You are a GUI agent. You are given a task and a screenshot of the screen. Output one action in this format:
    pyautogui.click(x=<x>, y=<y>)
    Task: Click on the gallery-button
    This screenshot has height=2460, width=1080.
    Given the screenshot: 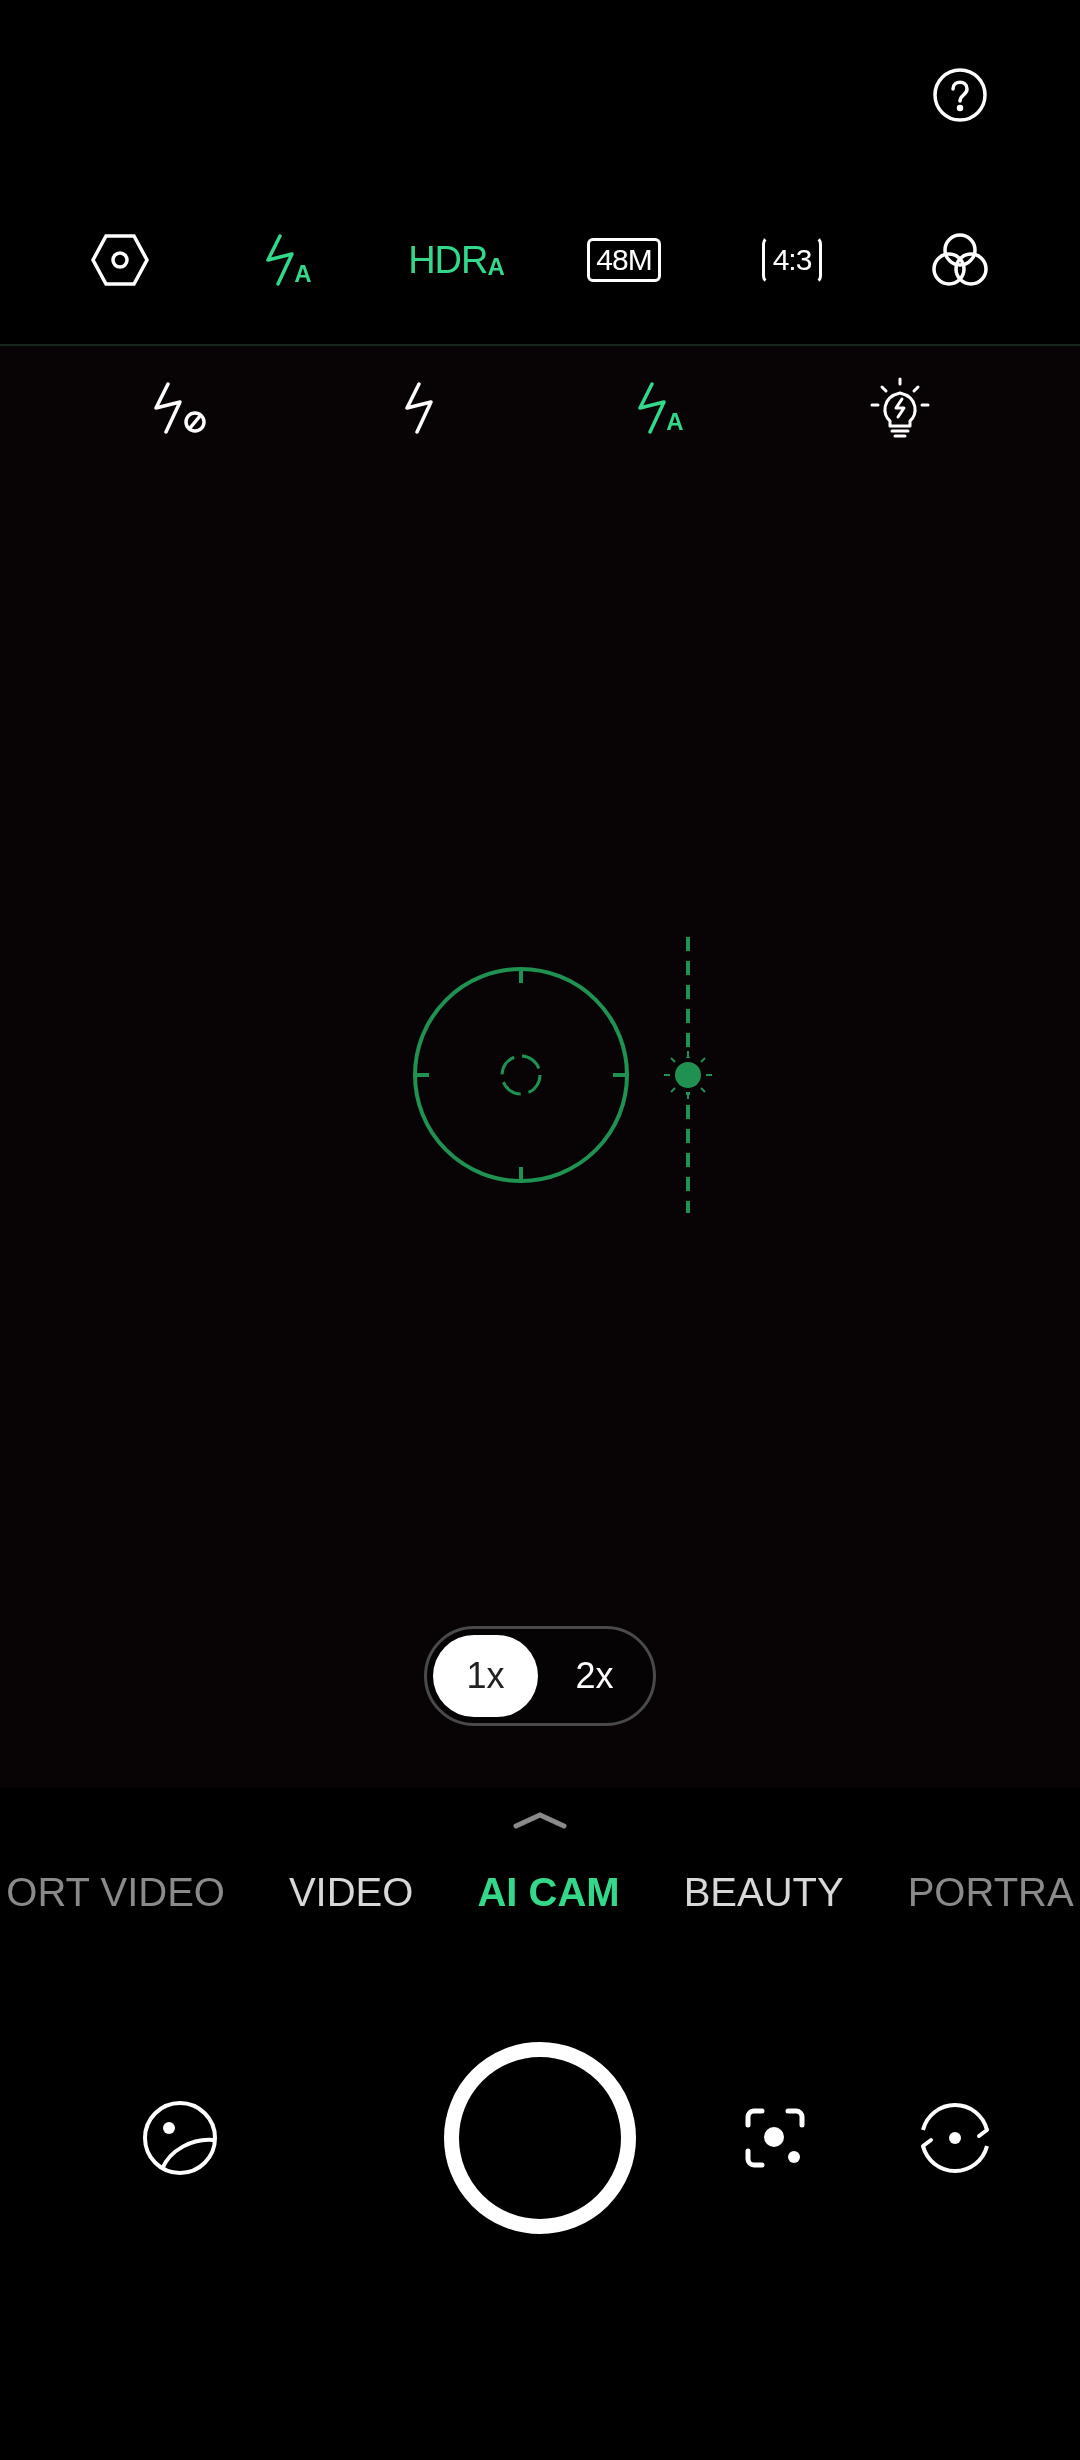 What is the action you would take?
    pyautogui.click(x=180, y=2138)
    